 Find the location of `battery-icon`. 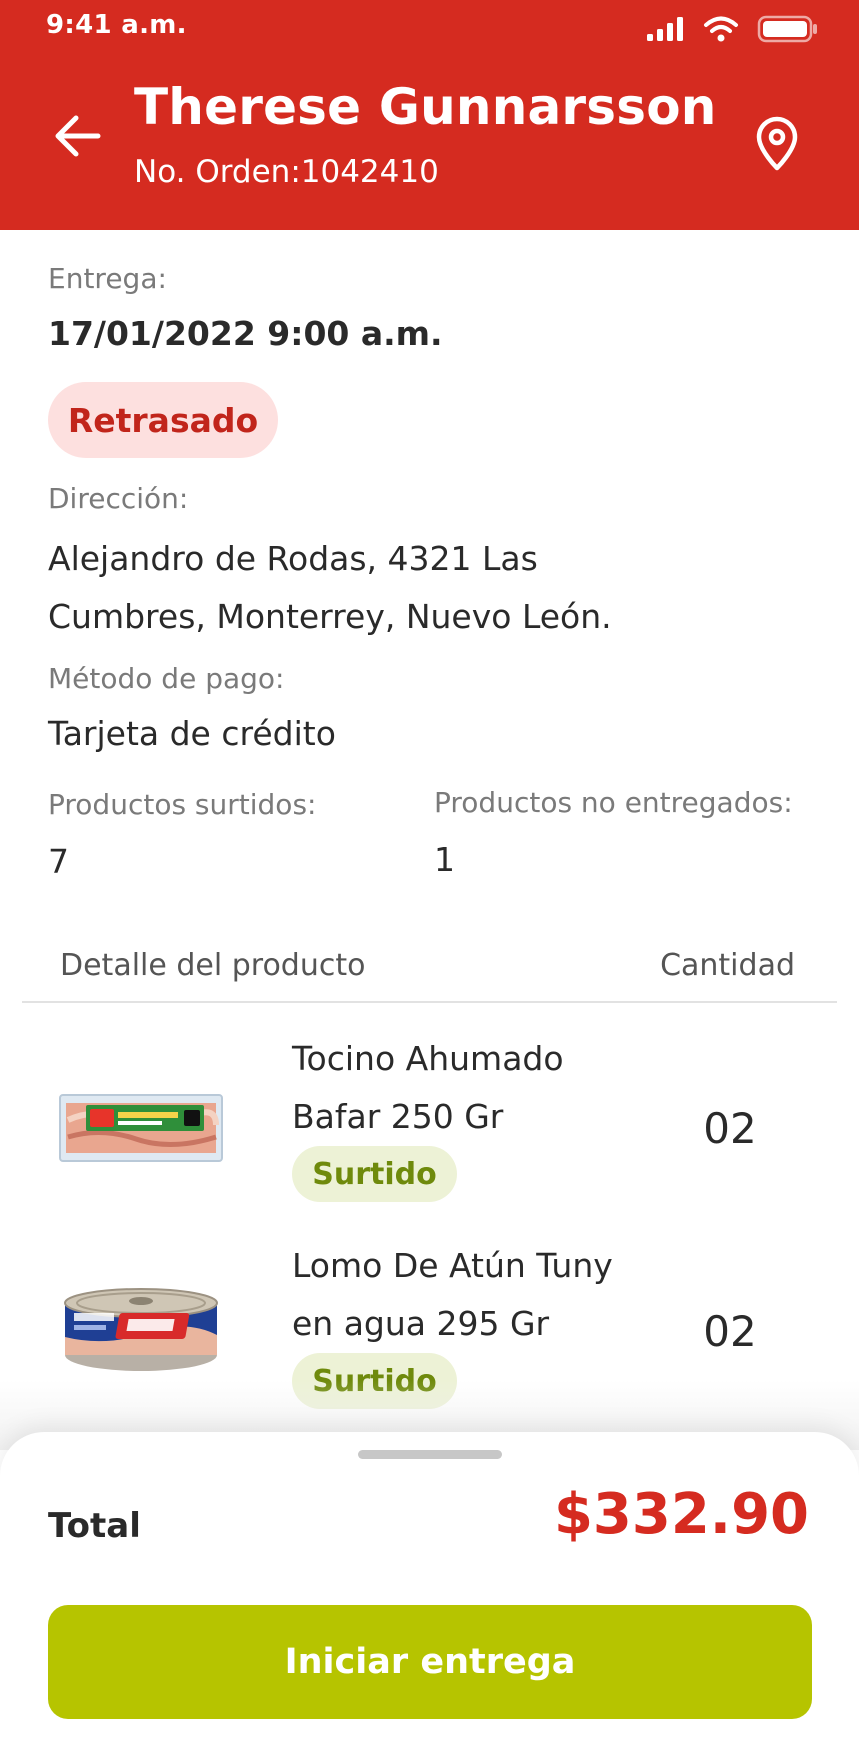

battery-icon is located at coordinates (787, 29).